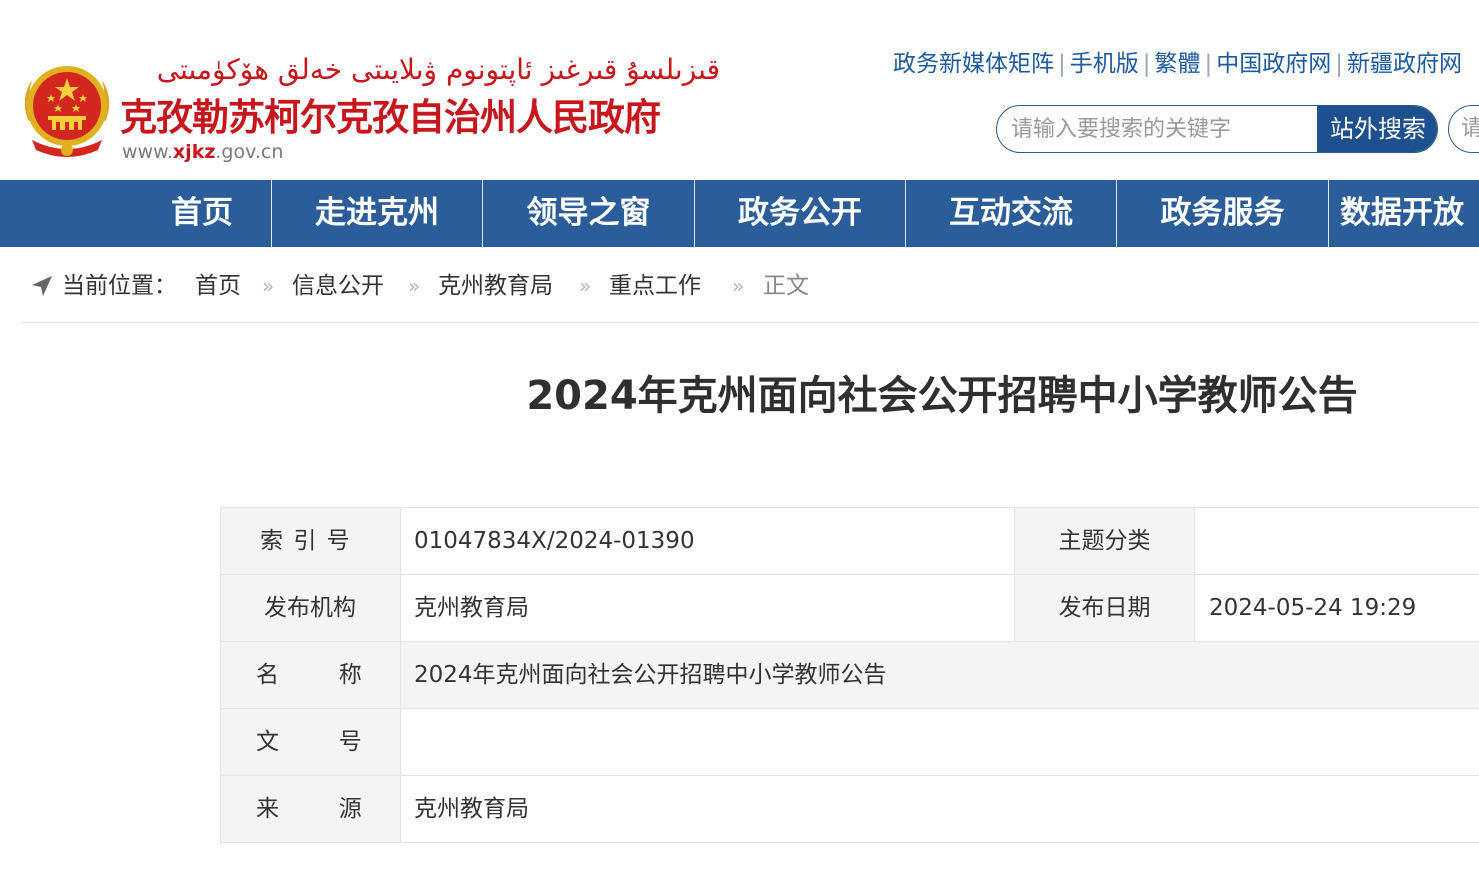 This screenshot has width=1479, height=878. Describe the element at coordinates (1313, 608) in the screenshot. I see `meta-value-date: 2024-05-24 19:29` at that location.